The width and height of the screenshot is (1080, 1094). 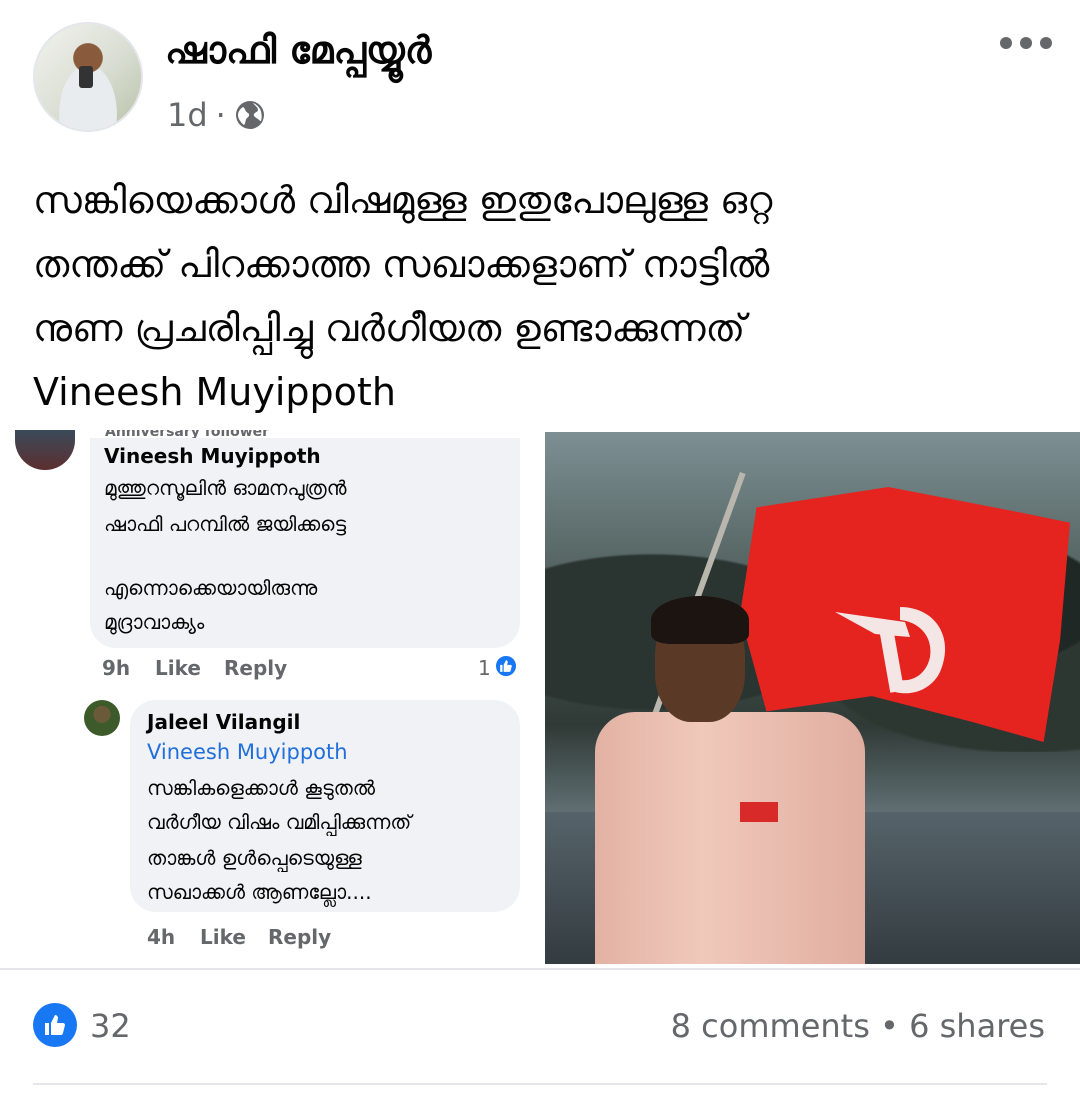 I want to click on post-footer: 32 8 comments • 6 shares, so click(x=540, y=1030).